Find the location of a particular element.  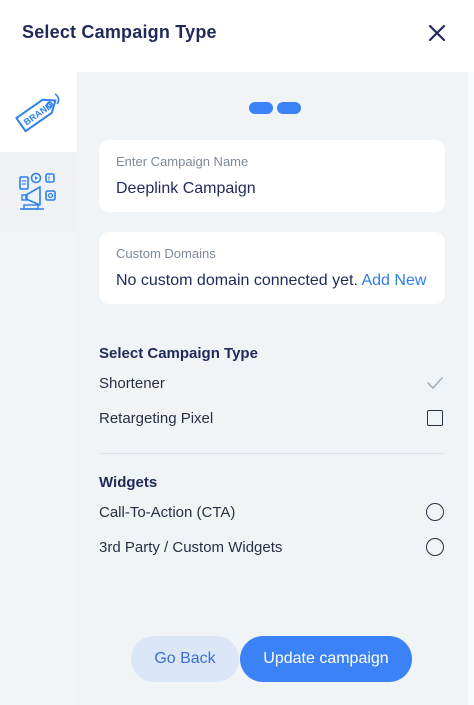

custom-domains-text: No custom domain connected yet. Add New is located at coordinates (272, 281).